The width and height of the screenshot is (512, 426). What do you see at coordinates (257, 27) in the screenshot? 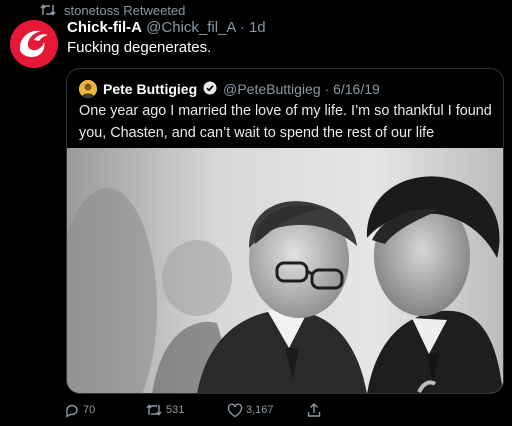
I see `tweet-time: 1d` at bounding box center [257, 27].